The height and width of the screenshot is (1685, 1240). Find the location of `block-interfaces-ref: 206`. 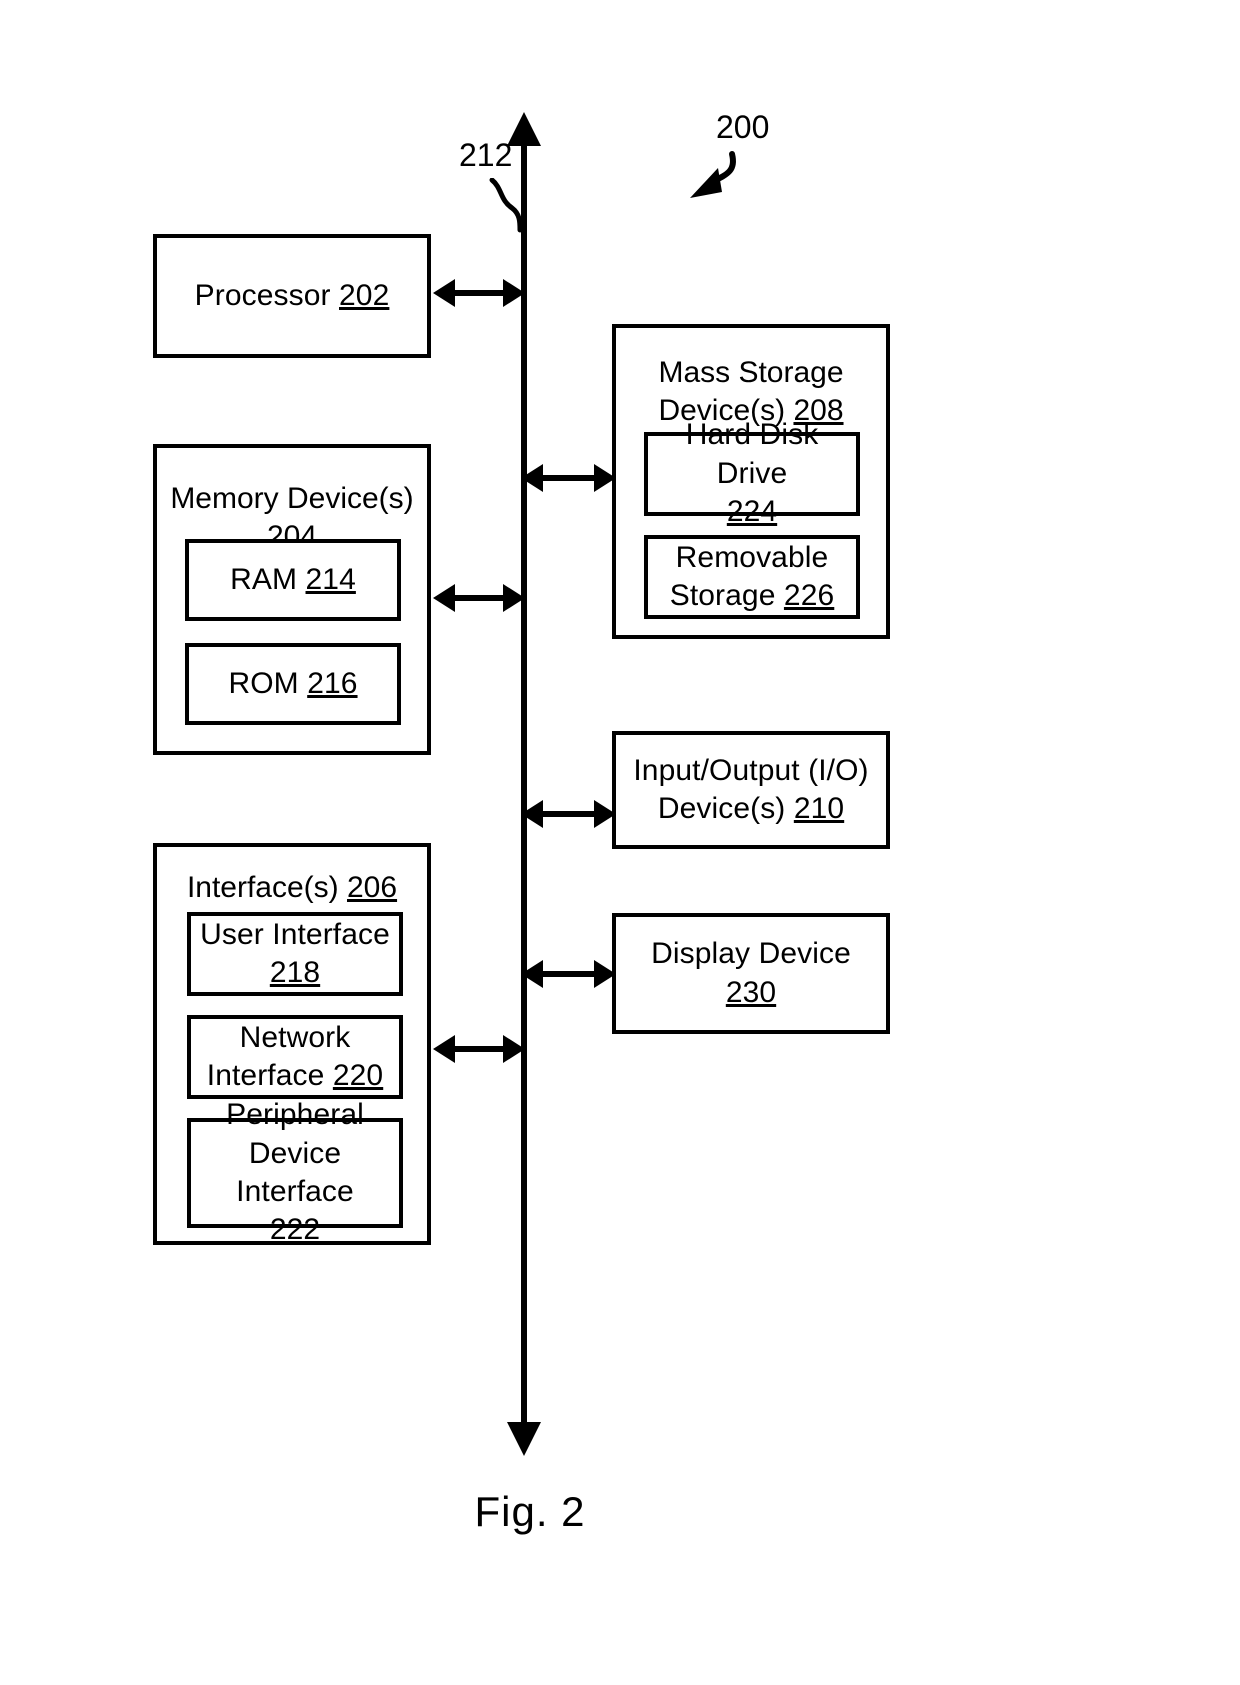

block-interfaces-ref: 206 is located at coordinates (372, 887).